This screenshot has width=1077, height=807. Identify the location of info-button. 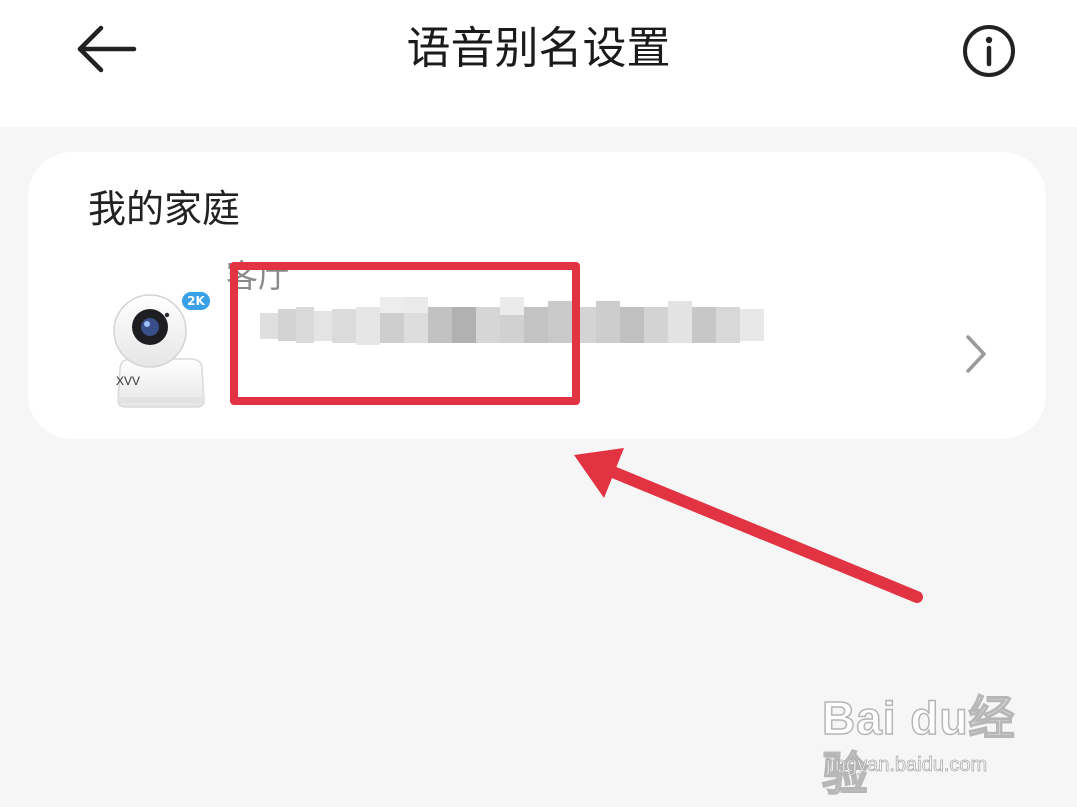
(989, 51).